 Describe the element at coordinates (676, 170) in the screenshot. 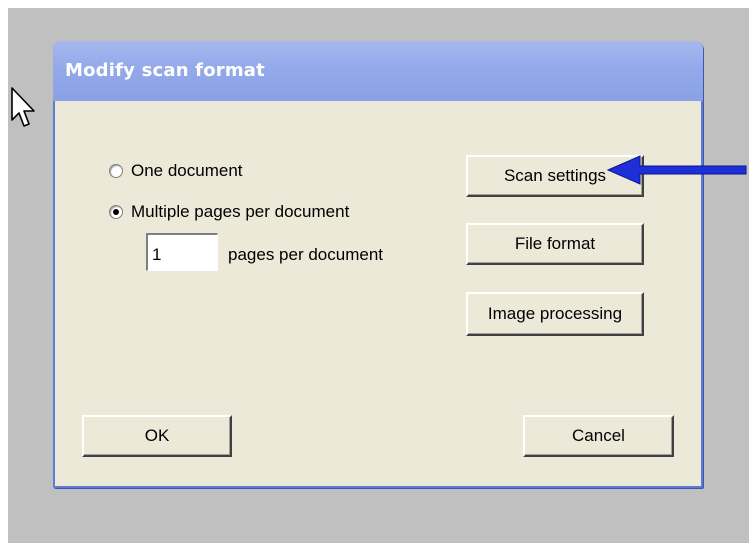

I see `arrow-left-icon` at that location.